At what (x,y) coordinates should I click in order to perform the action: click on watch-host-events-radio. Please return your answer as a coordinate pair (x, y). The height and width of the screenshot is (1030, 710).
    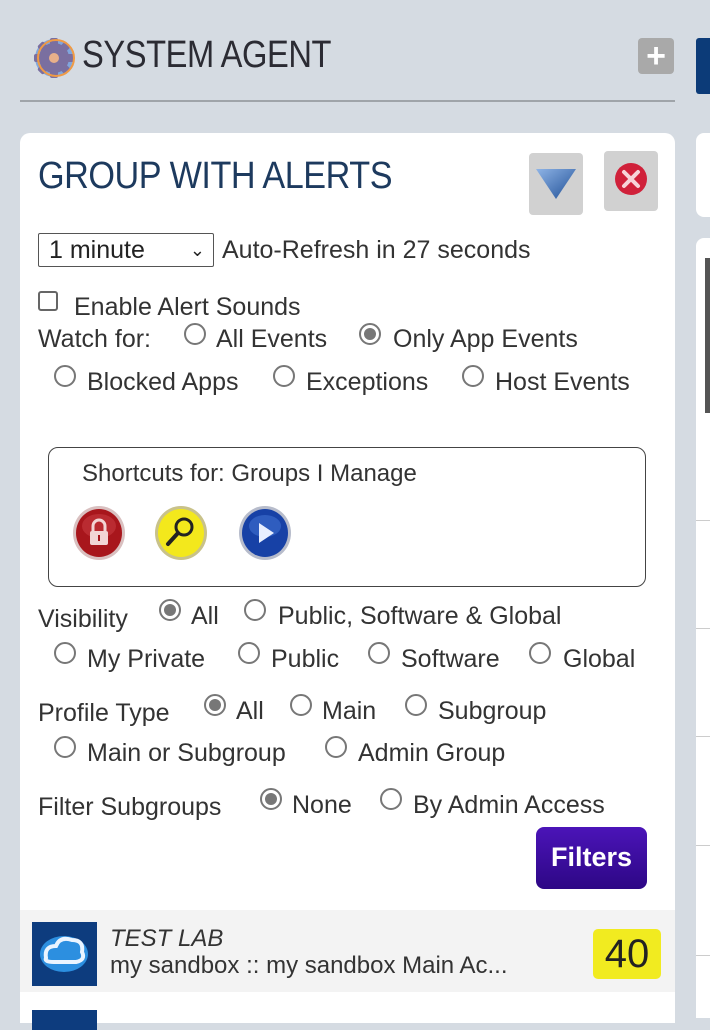
    Looking at the image, I should click on (473, 376).